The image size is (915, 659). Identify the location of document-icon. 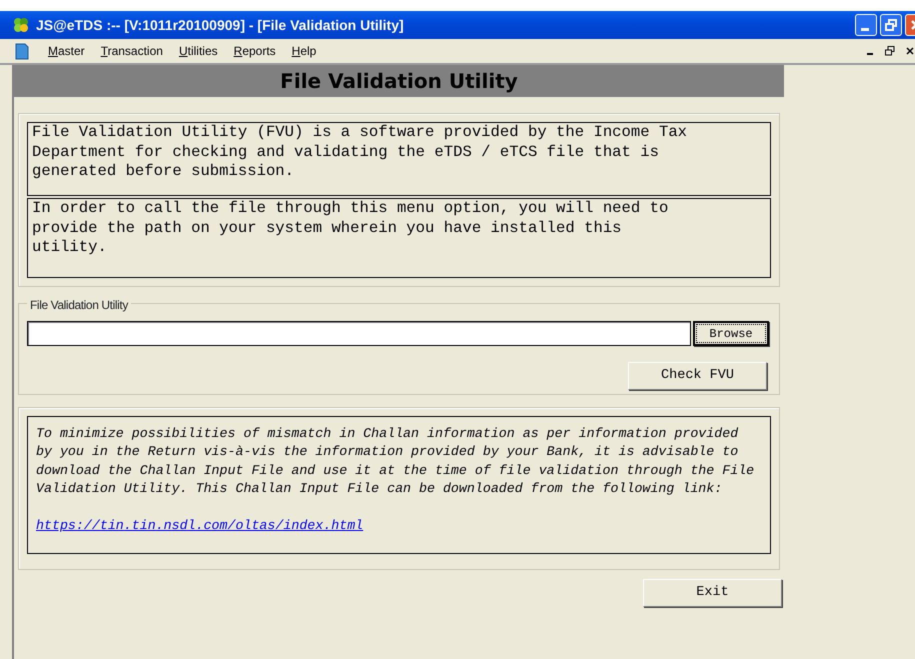
(22, 51).